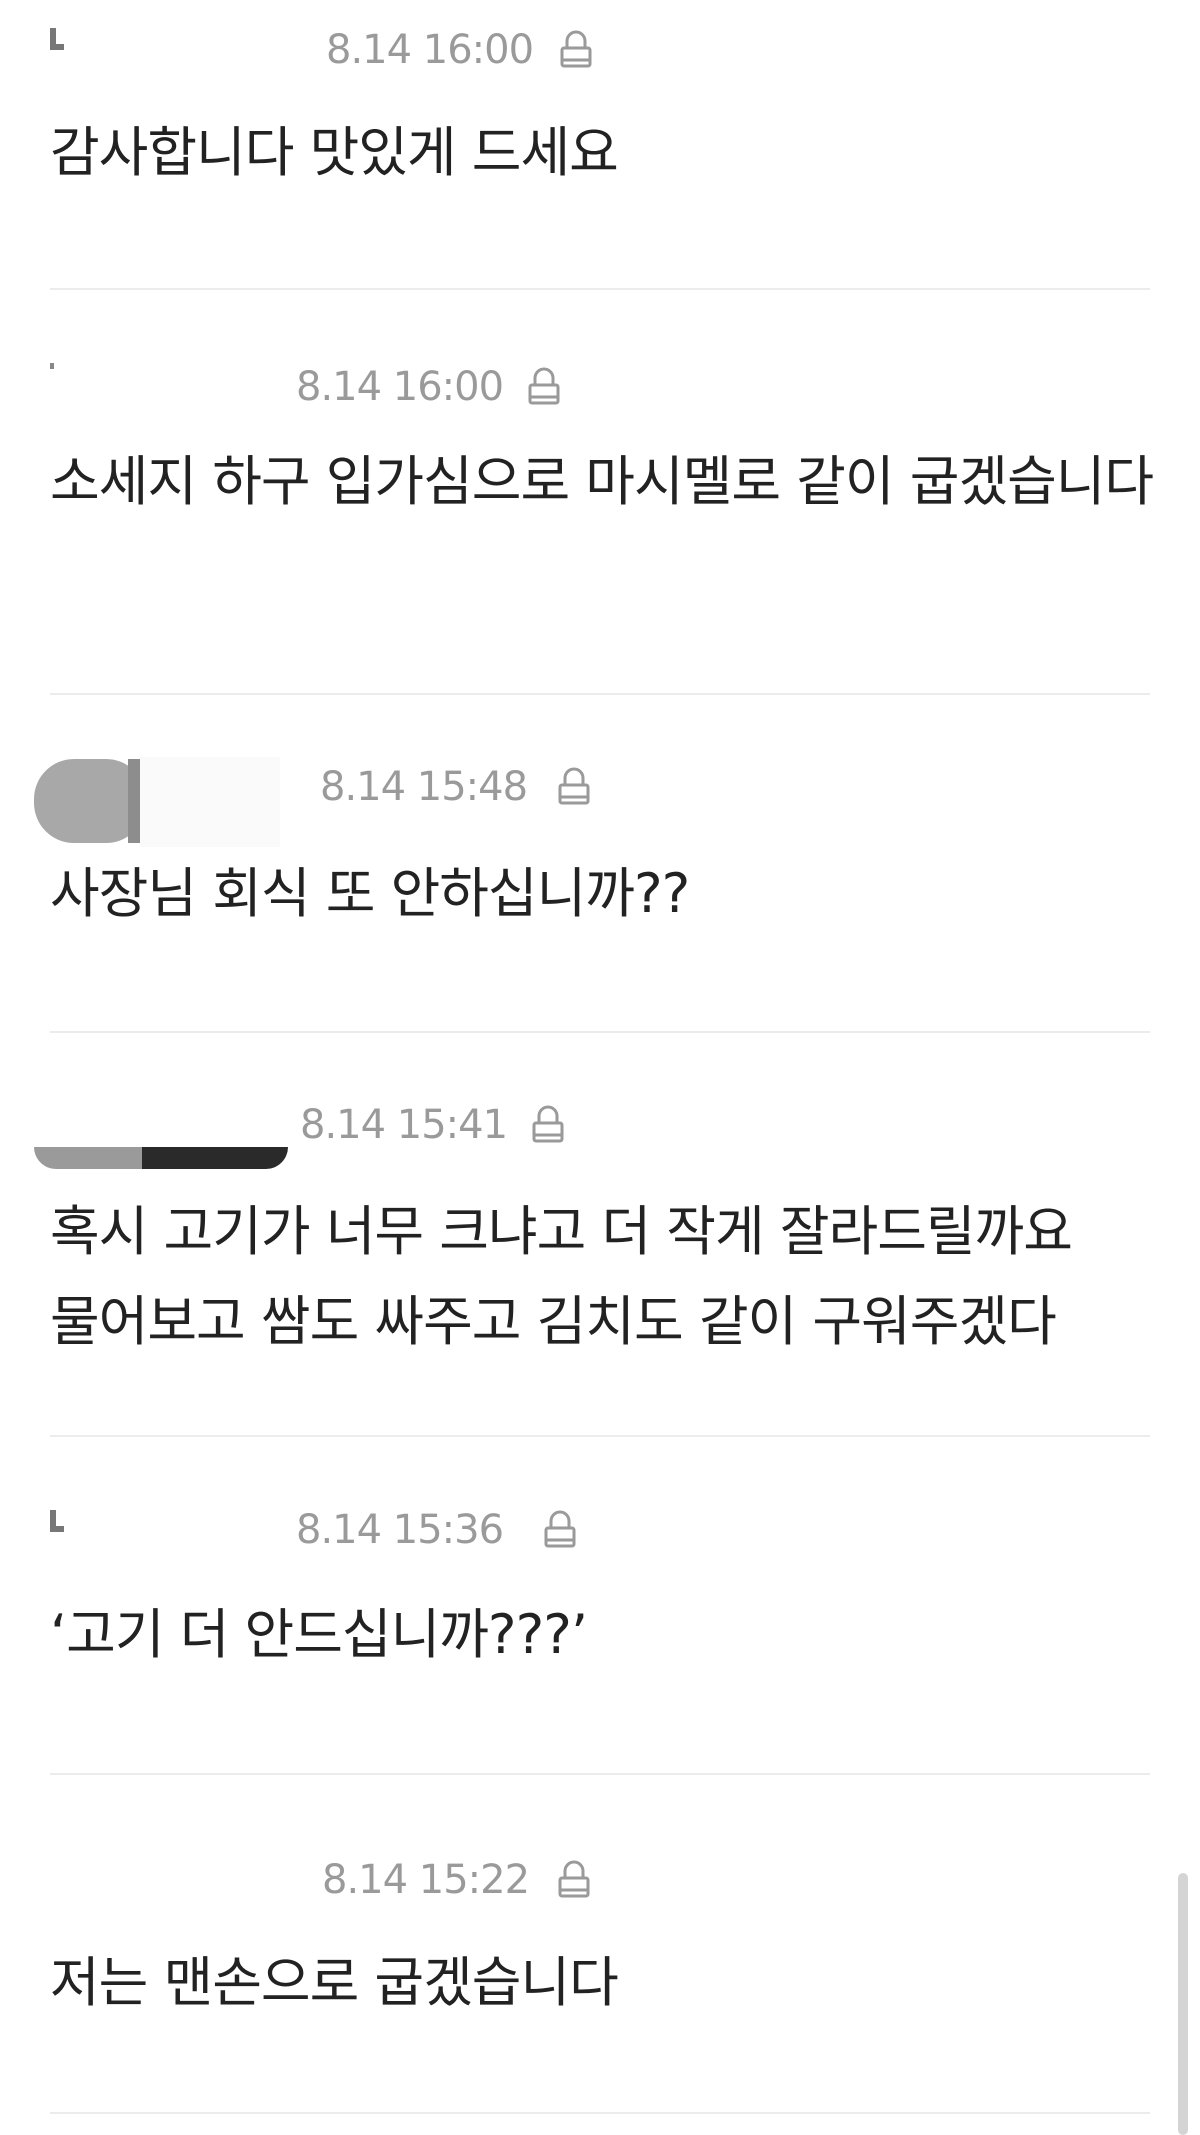 The image size is (1200, 2135). Describe the element at coordinates (602, 481) in the screenshot. I see `comment-text: 소세지 하구 입가심으로 마시멜로 같이 굽겠습니다` at that location.